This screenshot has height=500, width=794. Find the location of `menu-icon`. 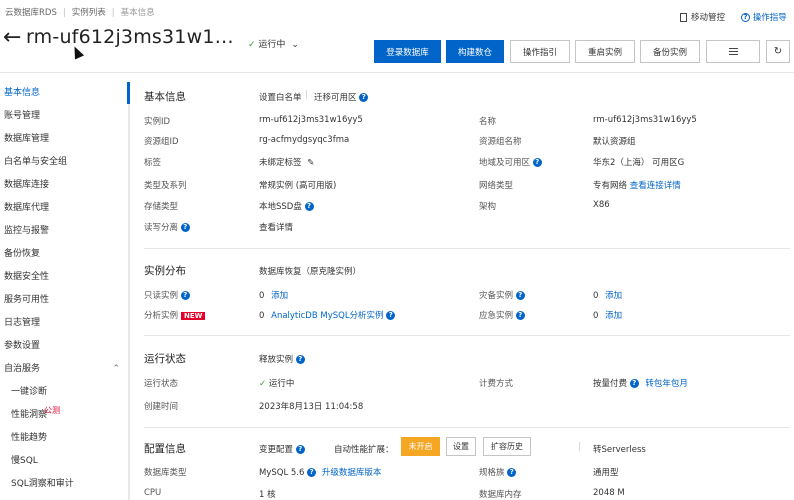

menu-icon is located at coordinates (733, 51).